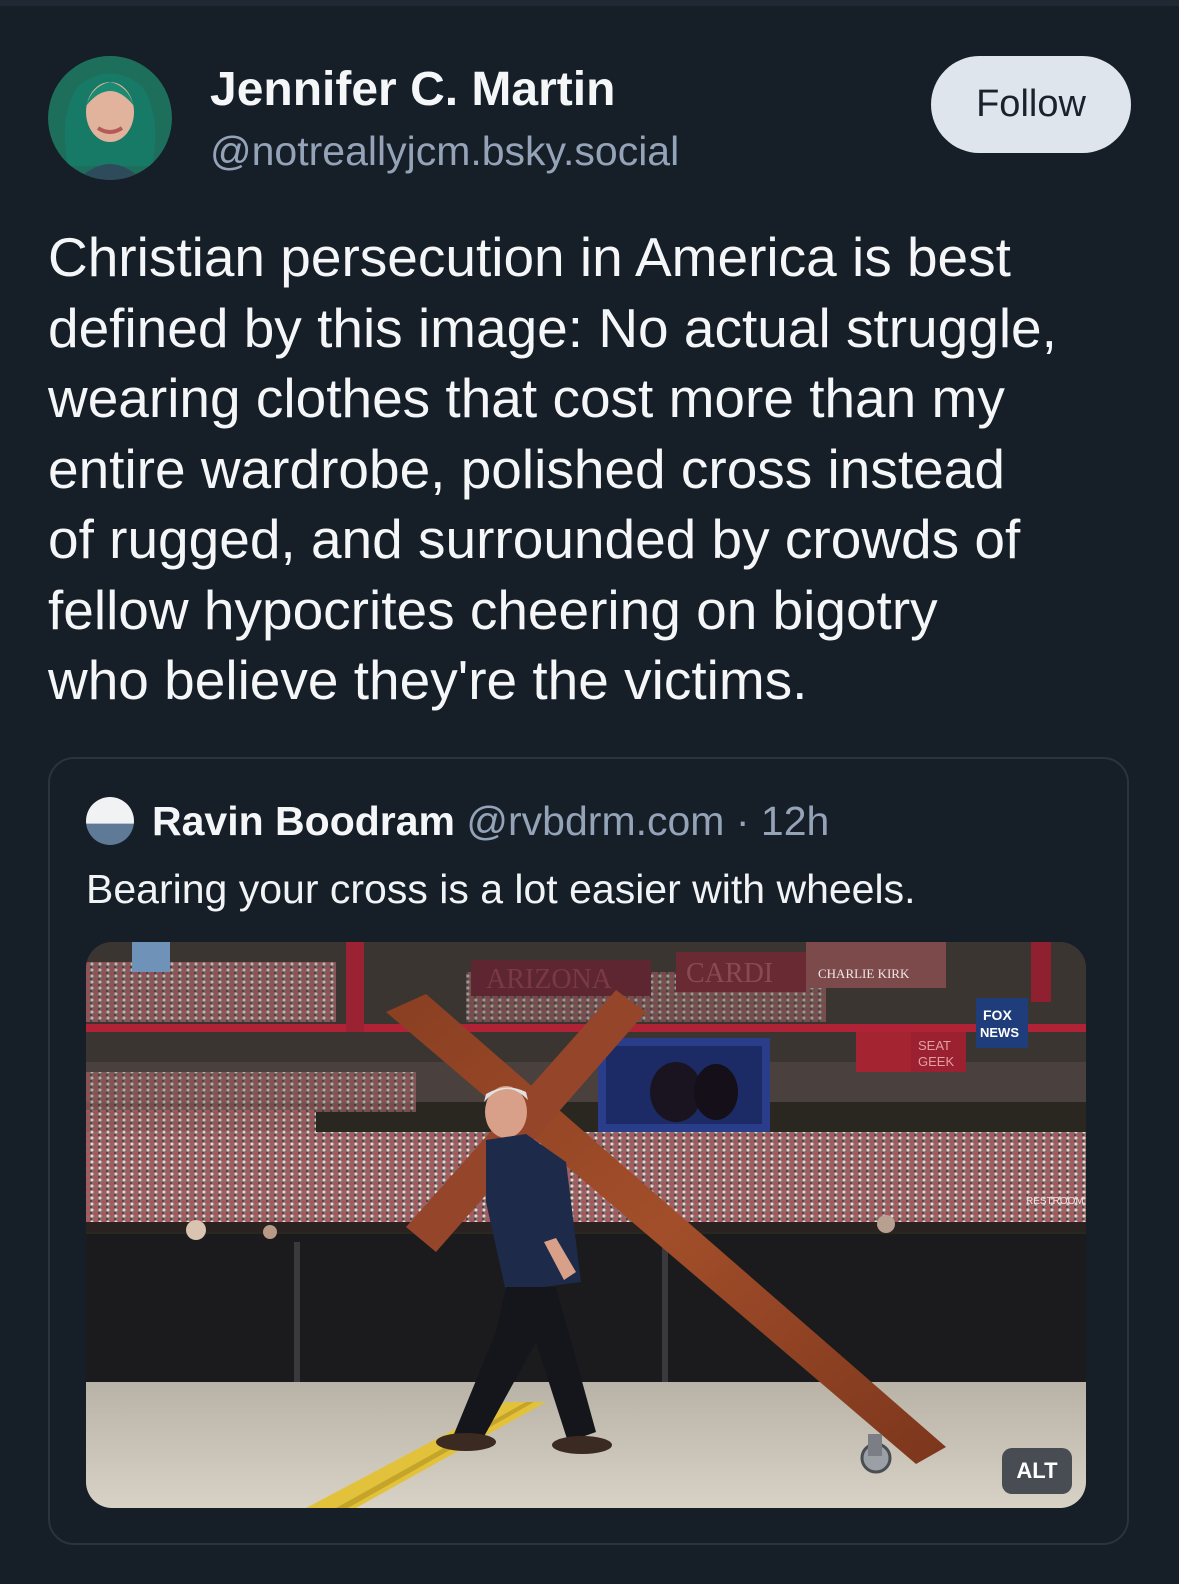 The image size is (1179, 1584). What do you see at coordinates (586, 1308) in the screenshot?
I see `barrier` at bounding box center [586, 1308].